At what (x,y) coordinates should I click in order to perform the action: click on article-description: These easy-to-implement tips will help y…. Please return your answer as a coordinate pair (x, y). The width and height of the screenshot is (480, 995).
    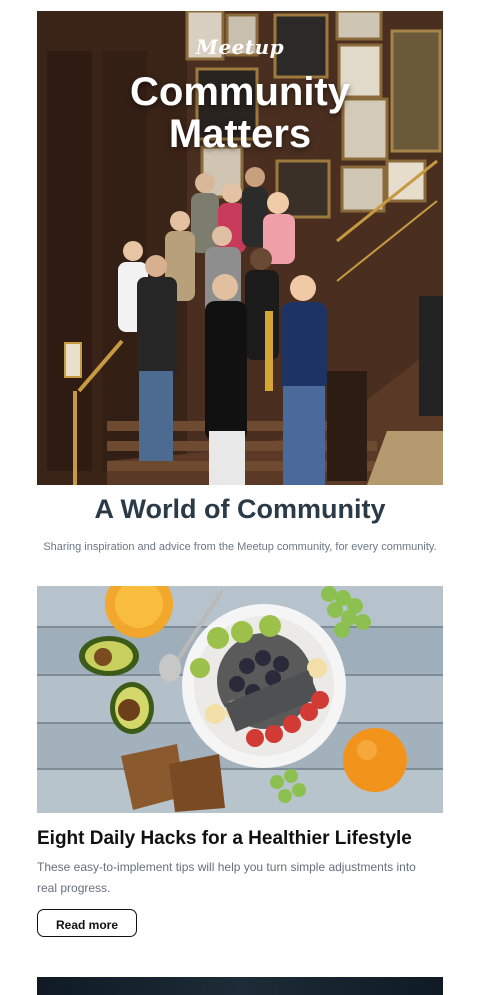
    Looking at the image, I should click on (226, 877).